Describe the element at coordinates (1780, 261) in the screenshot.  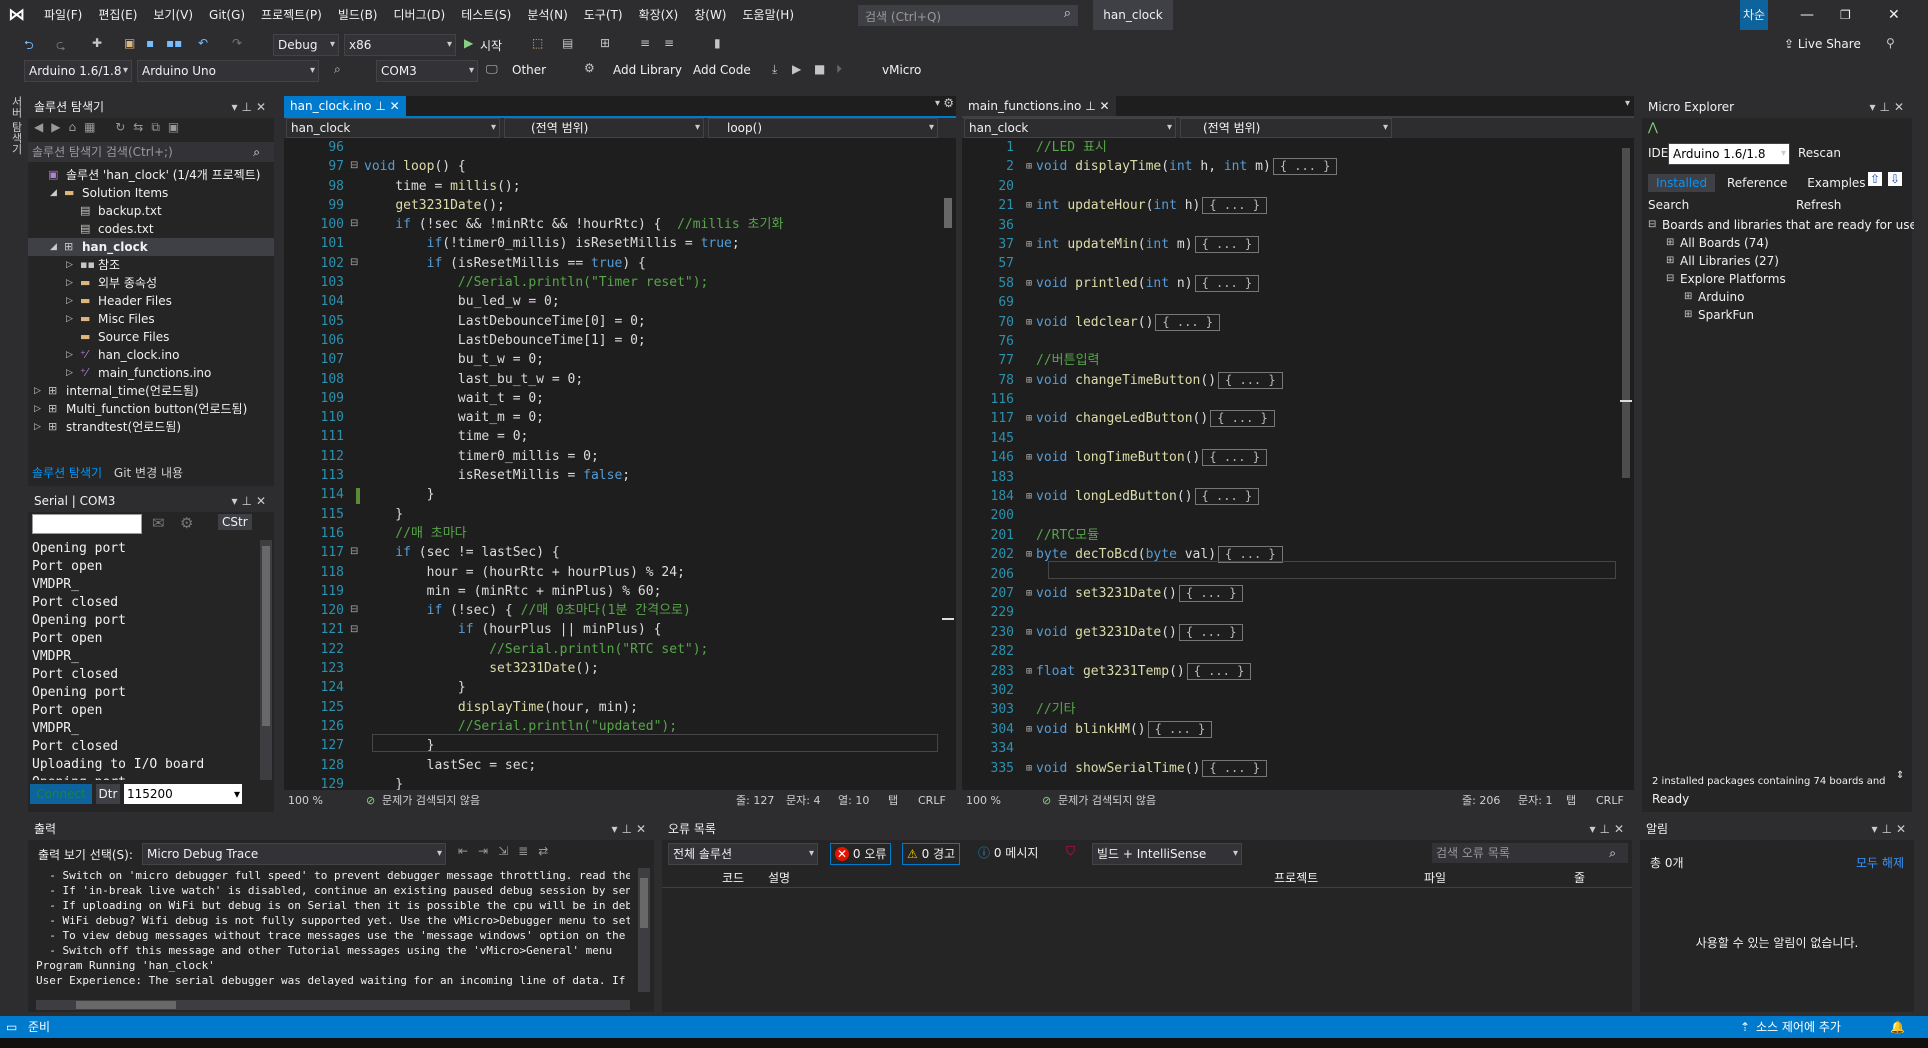
I see `micro-tree-item: ⊞ All Libraries (27)` at that location.